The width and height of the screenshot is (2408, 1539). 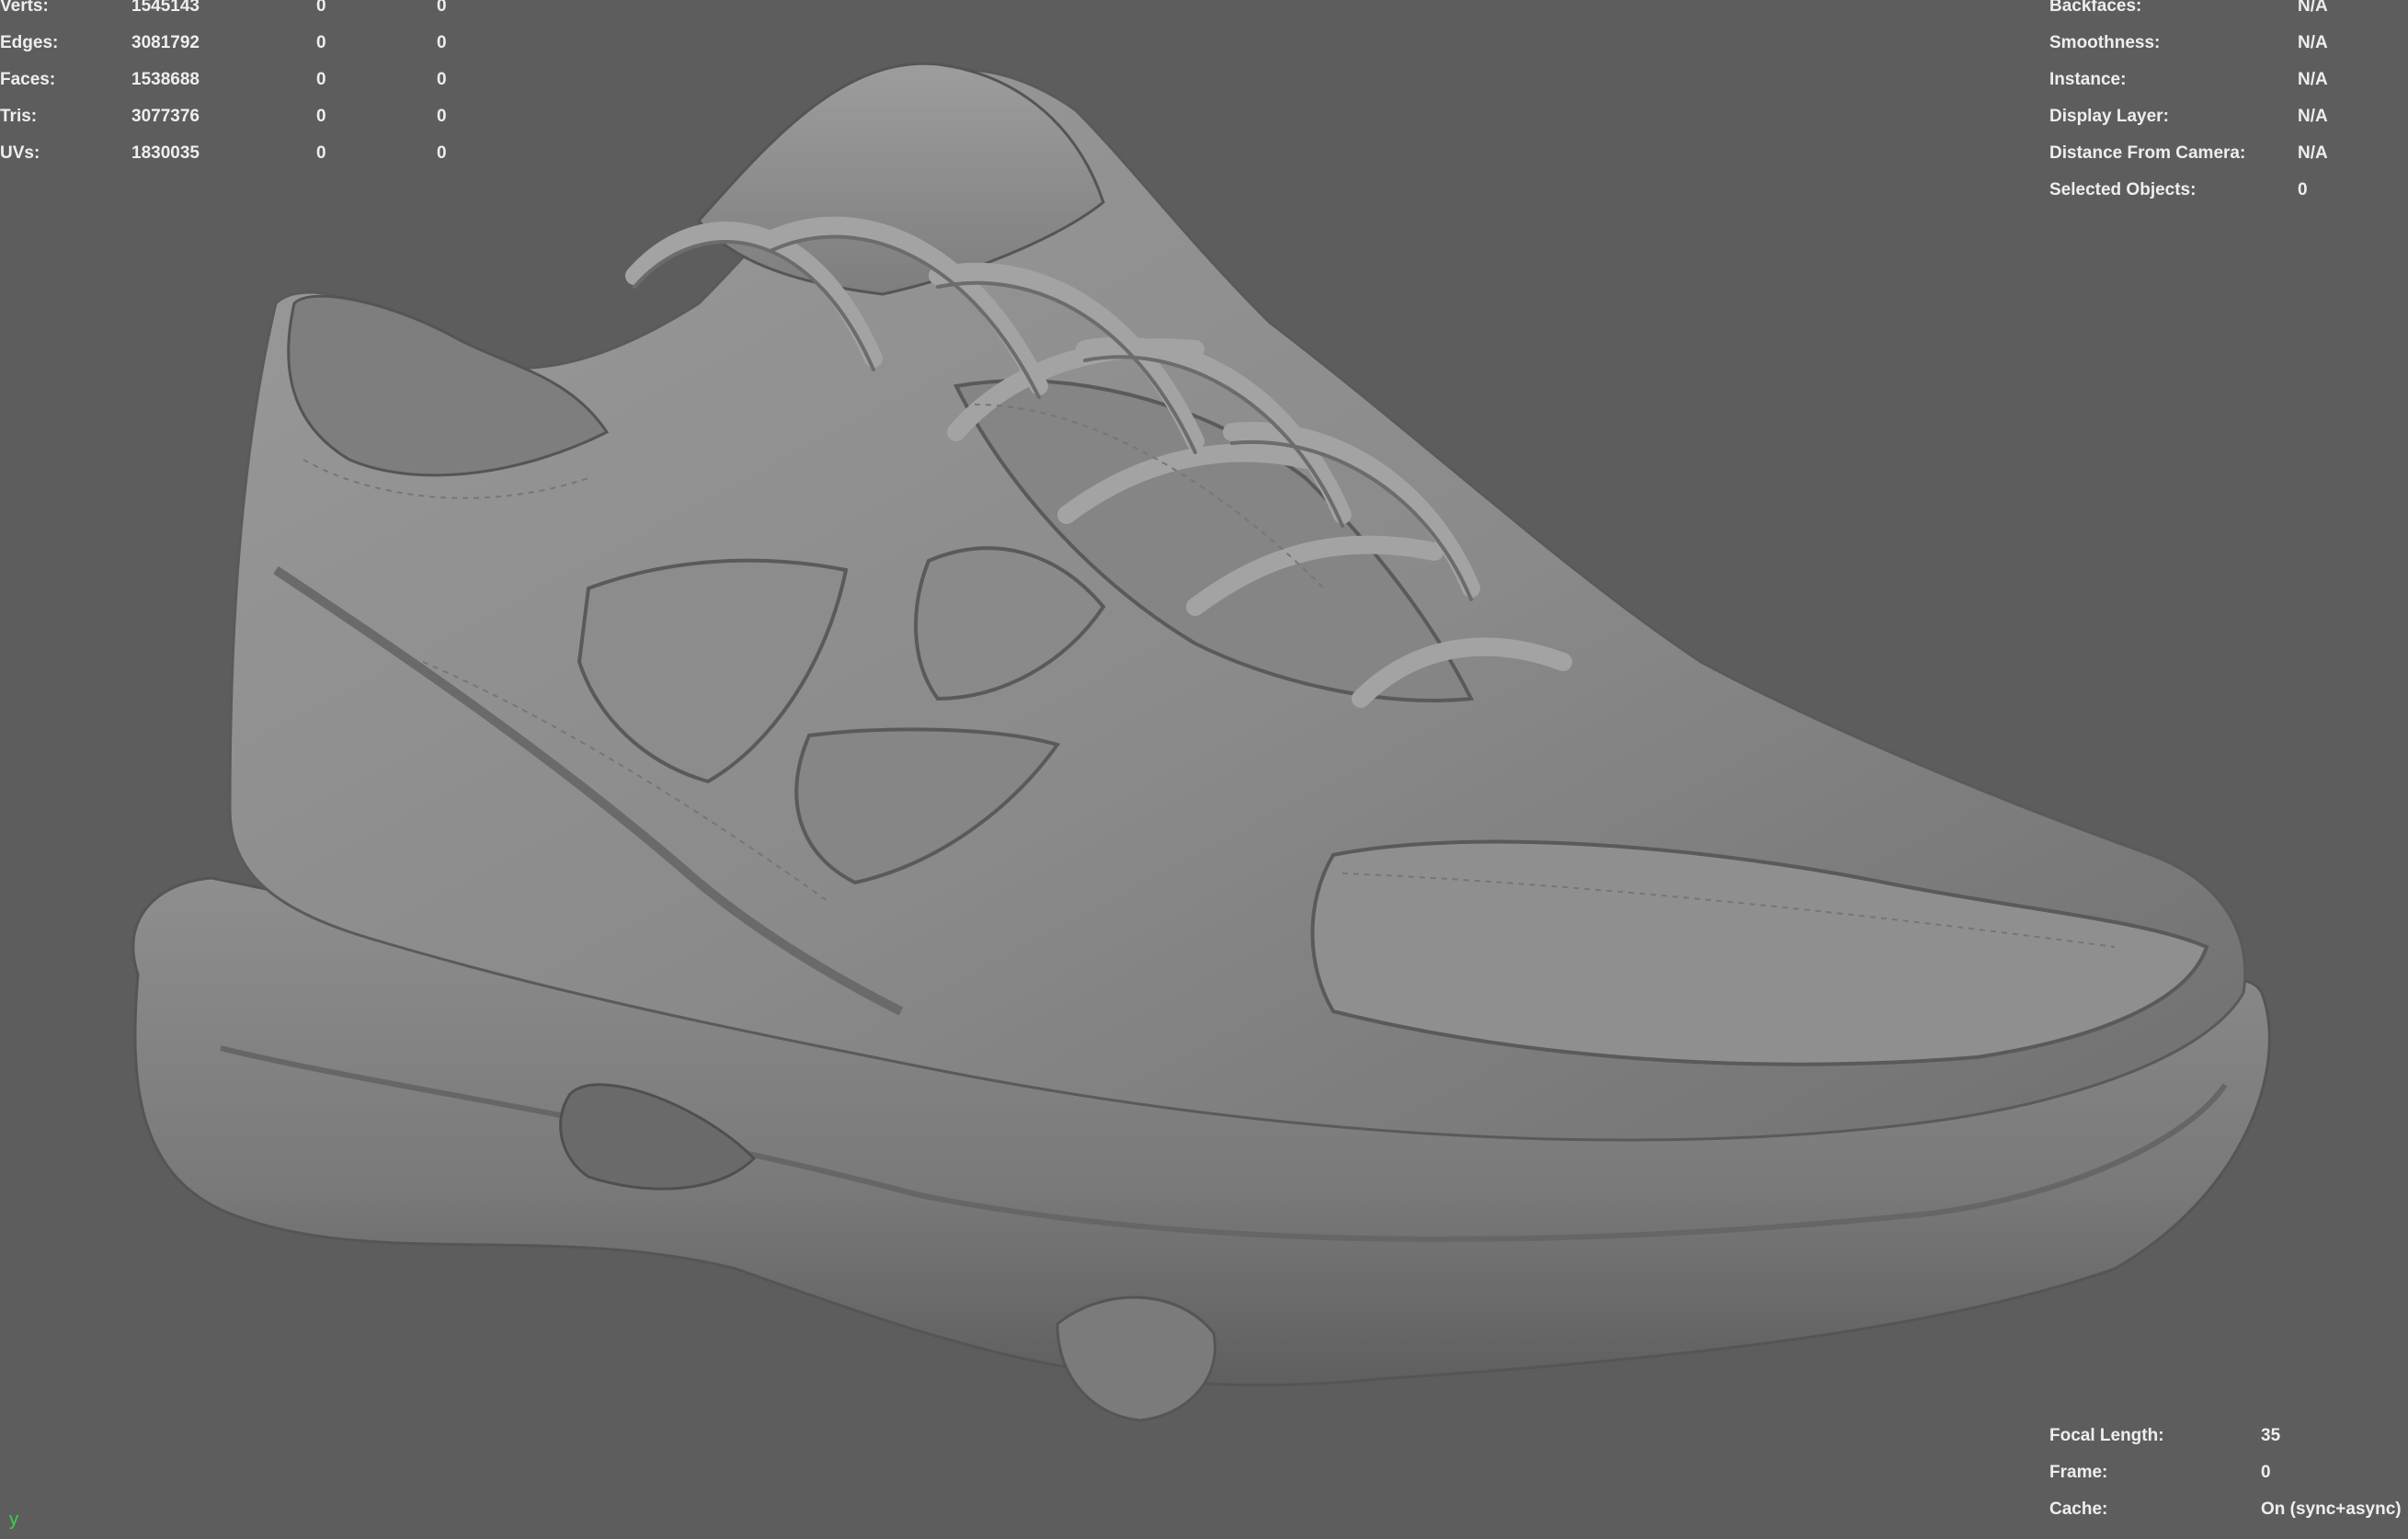 I want to click on heel-collar, so click(x=448, y=385).